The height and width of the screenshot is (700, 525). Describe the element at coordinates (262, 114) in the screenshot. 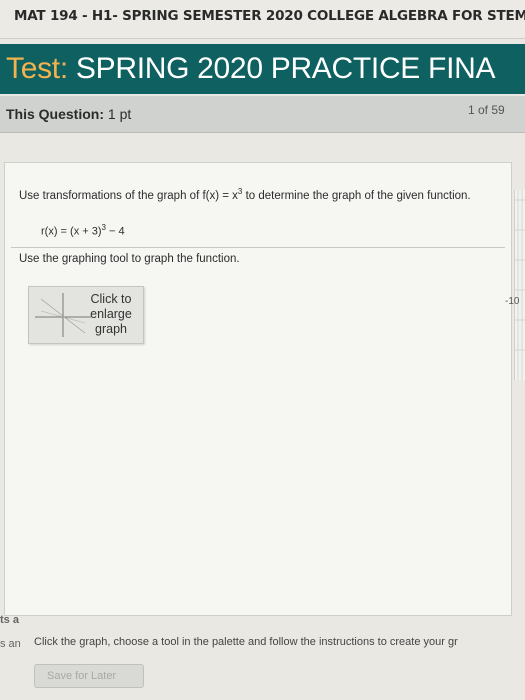

I see `question-bar: This Question: 1 pt` at that location.